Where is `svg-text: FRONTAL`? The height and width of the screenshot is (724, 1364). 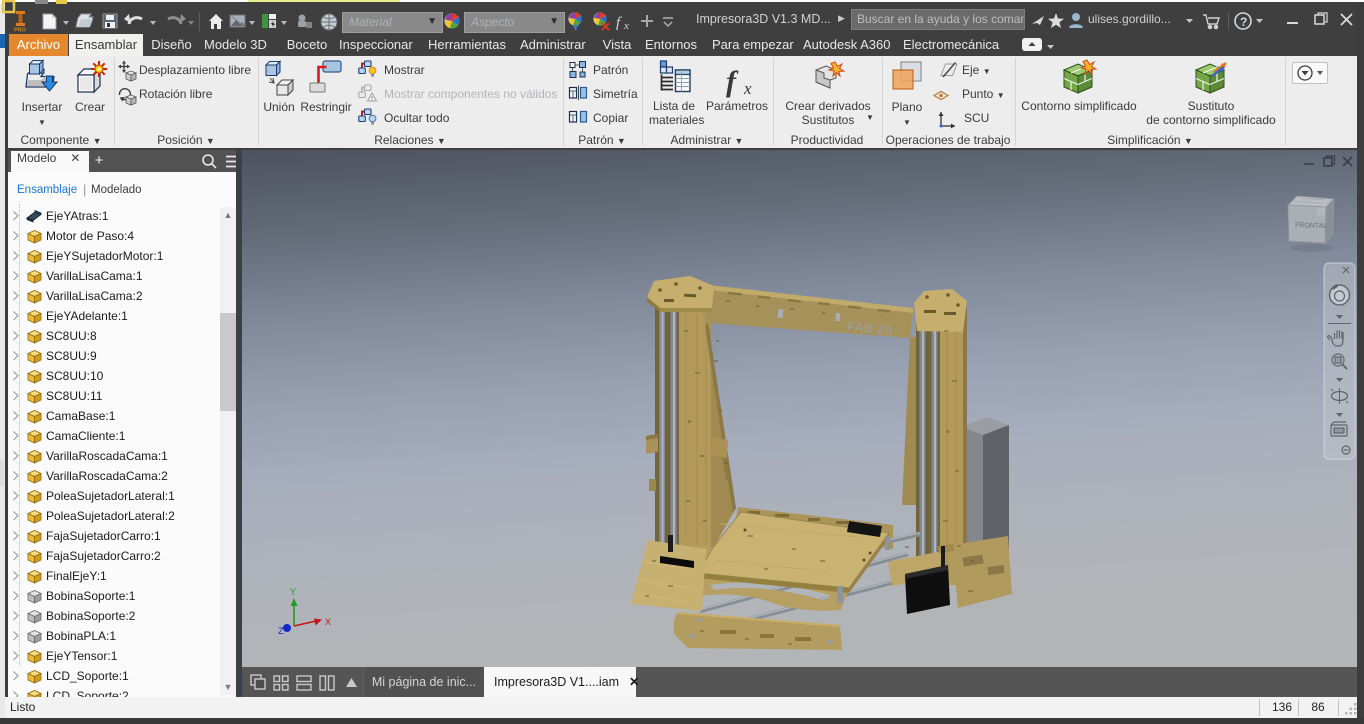 svg-text: FRONTAL is located at coordinates (1311, 226).